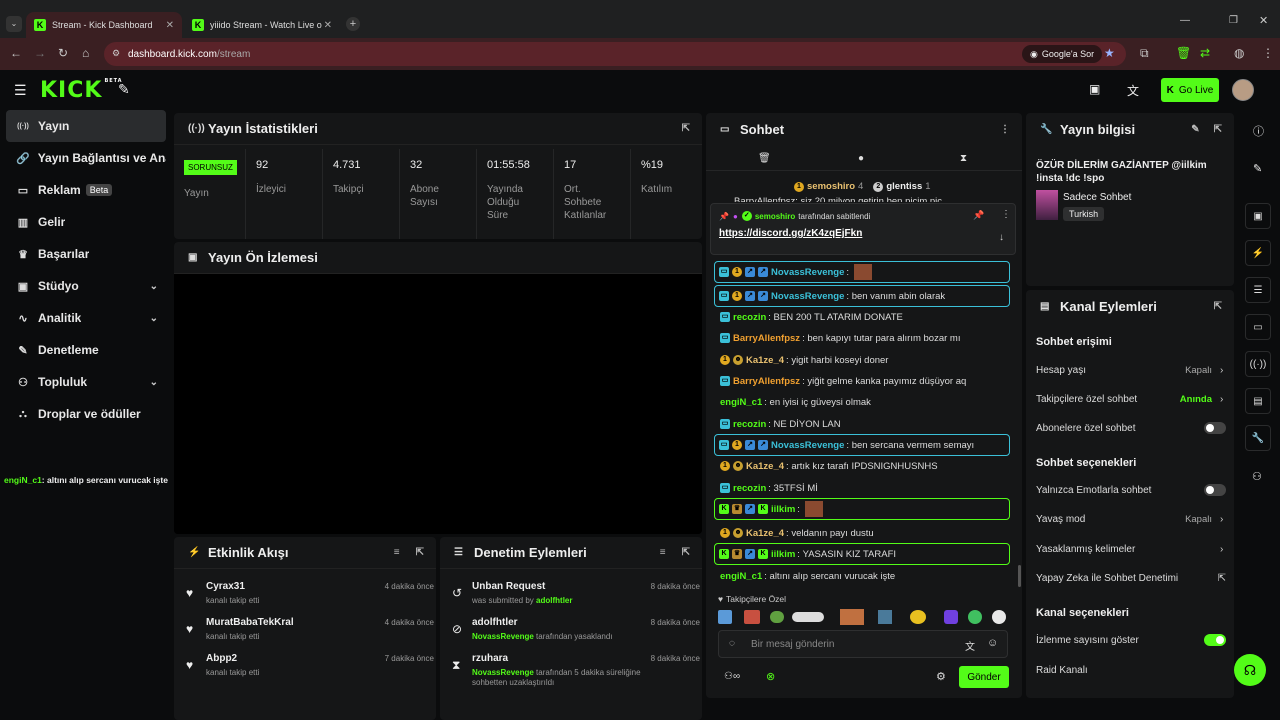 This screenshot has height=720, width=1280. I want to click on raid-channel-row: Raid Kanalı, so click(1131, 670).